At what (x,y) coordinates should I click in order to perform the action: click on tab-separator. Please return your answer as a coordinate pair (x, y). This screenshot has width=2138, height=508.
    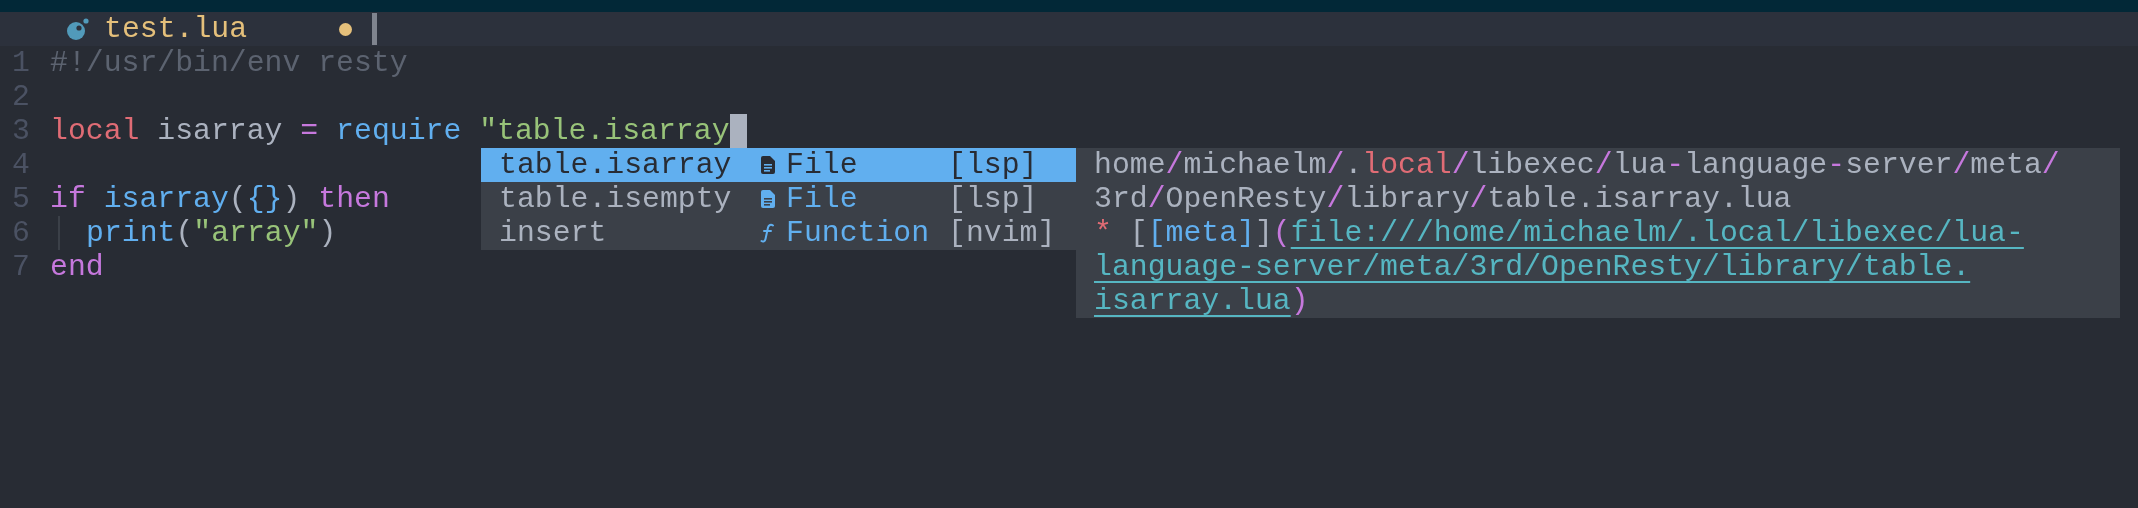
    Looking at the image, I should click on (375, 29).